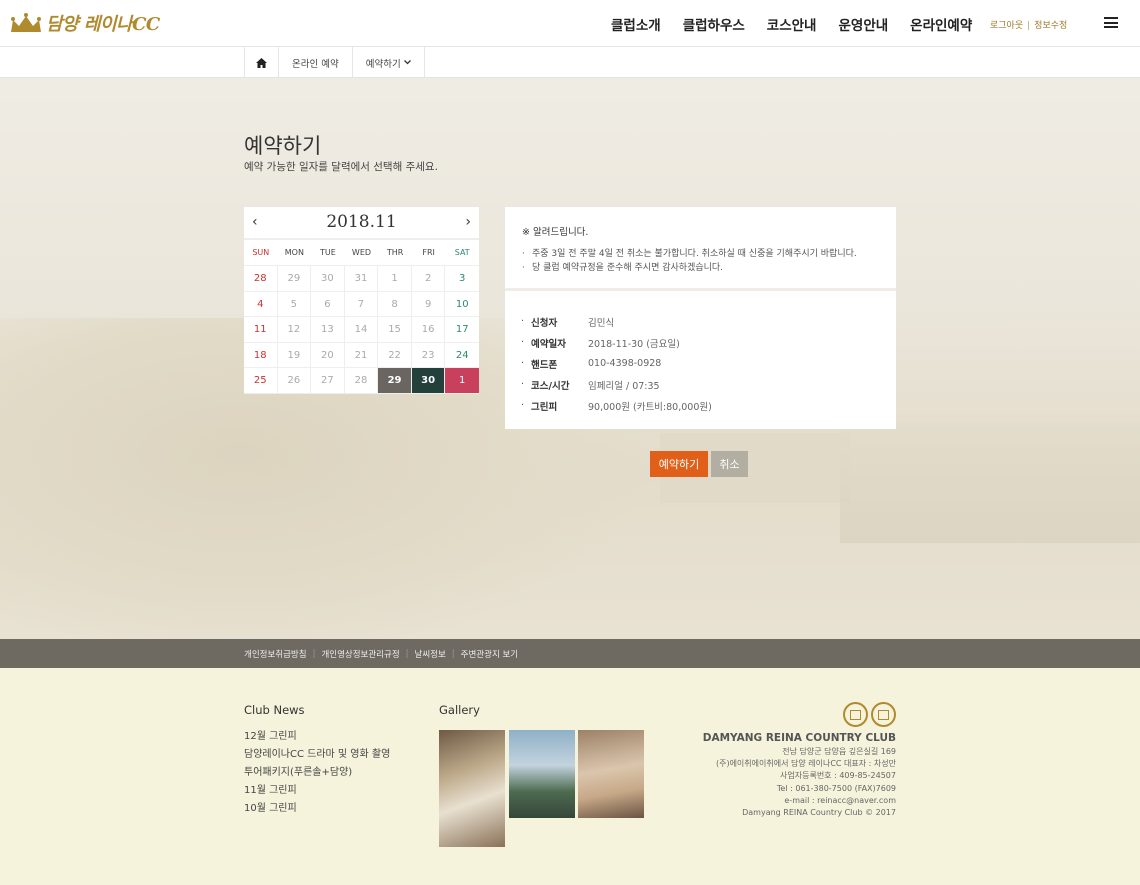 Image resolution: width=1140 pixels, height=885 pixels. Describe the element at coordinates (395, 355) in the screenshot. I see `calendar-day: 22` at that location.